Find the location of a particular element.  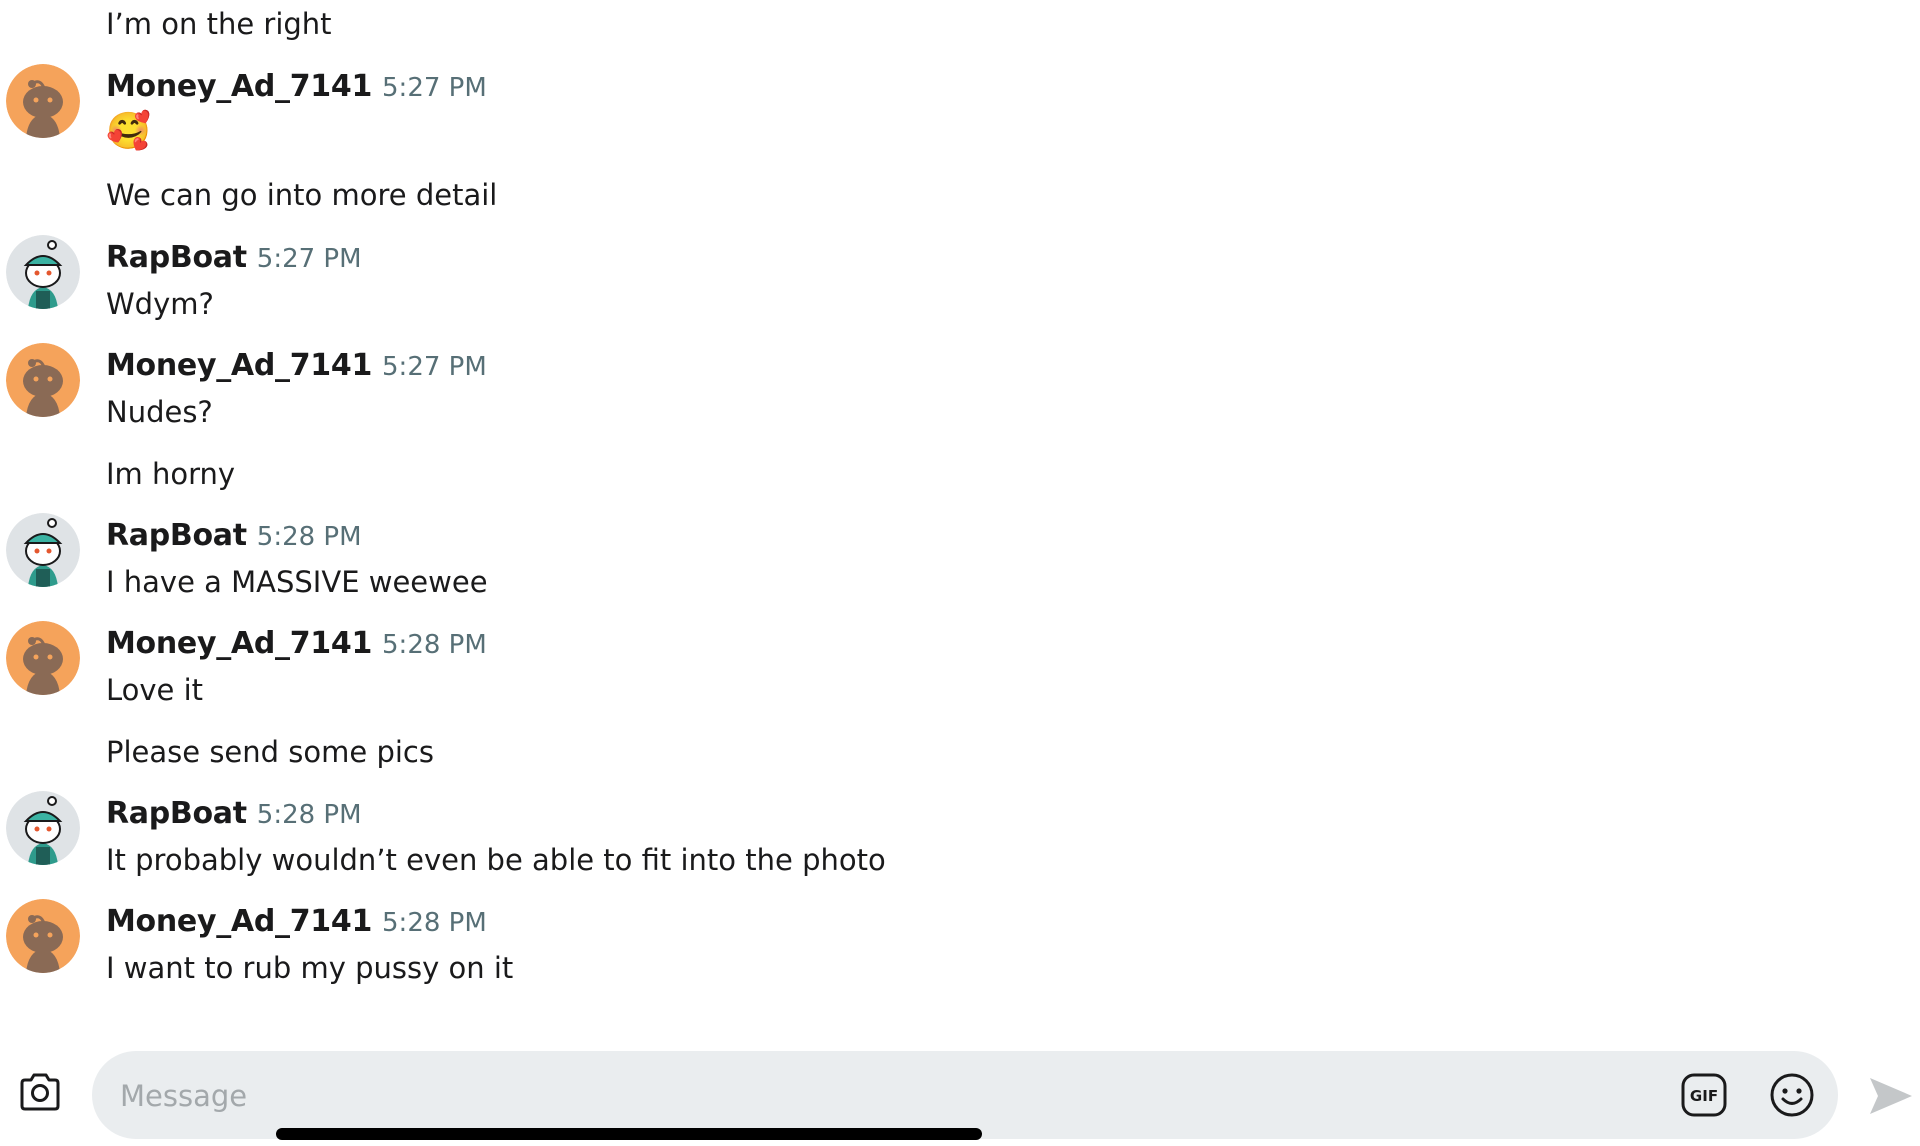

gif-icon: GIF is located at coordinates (1704, 1095).